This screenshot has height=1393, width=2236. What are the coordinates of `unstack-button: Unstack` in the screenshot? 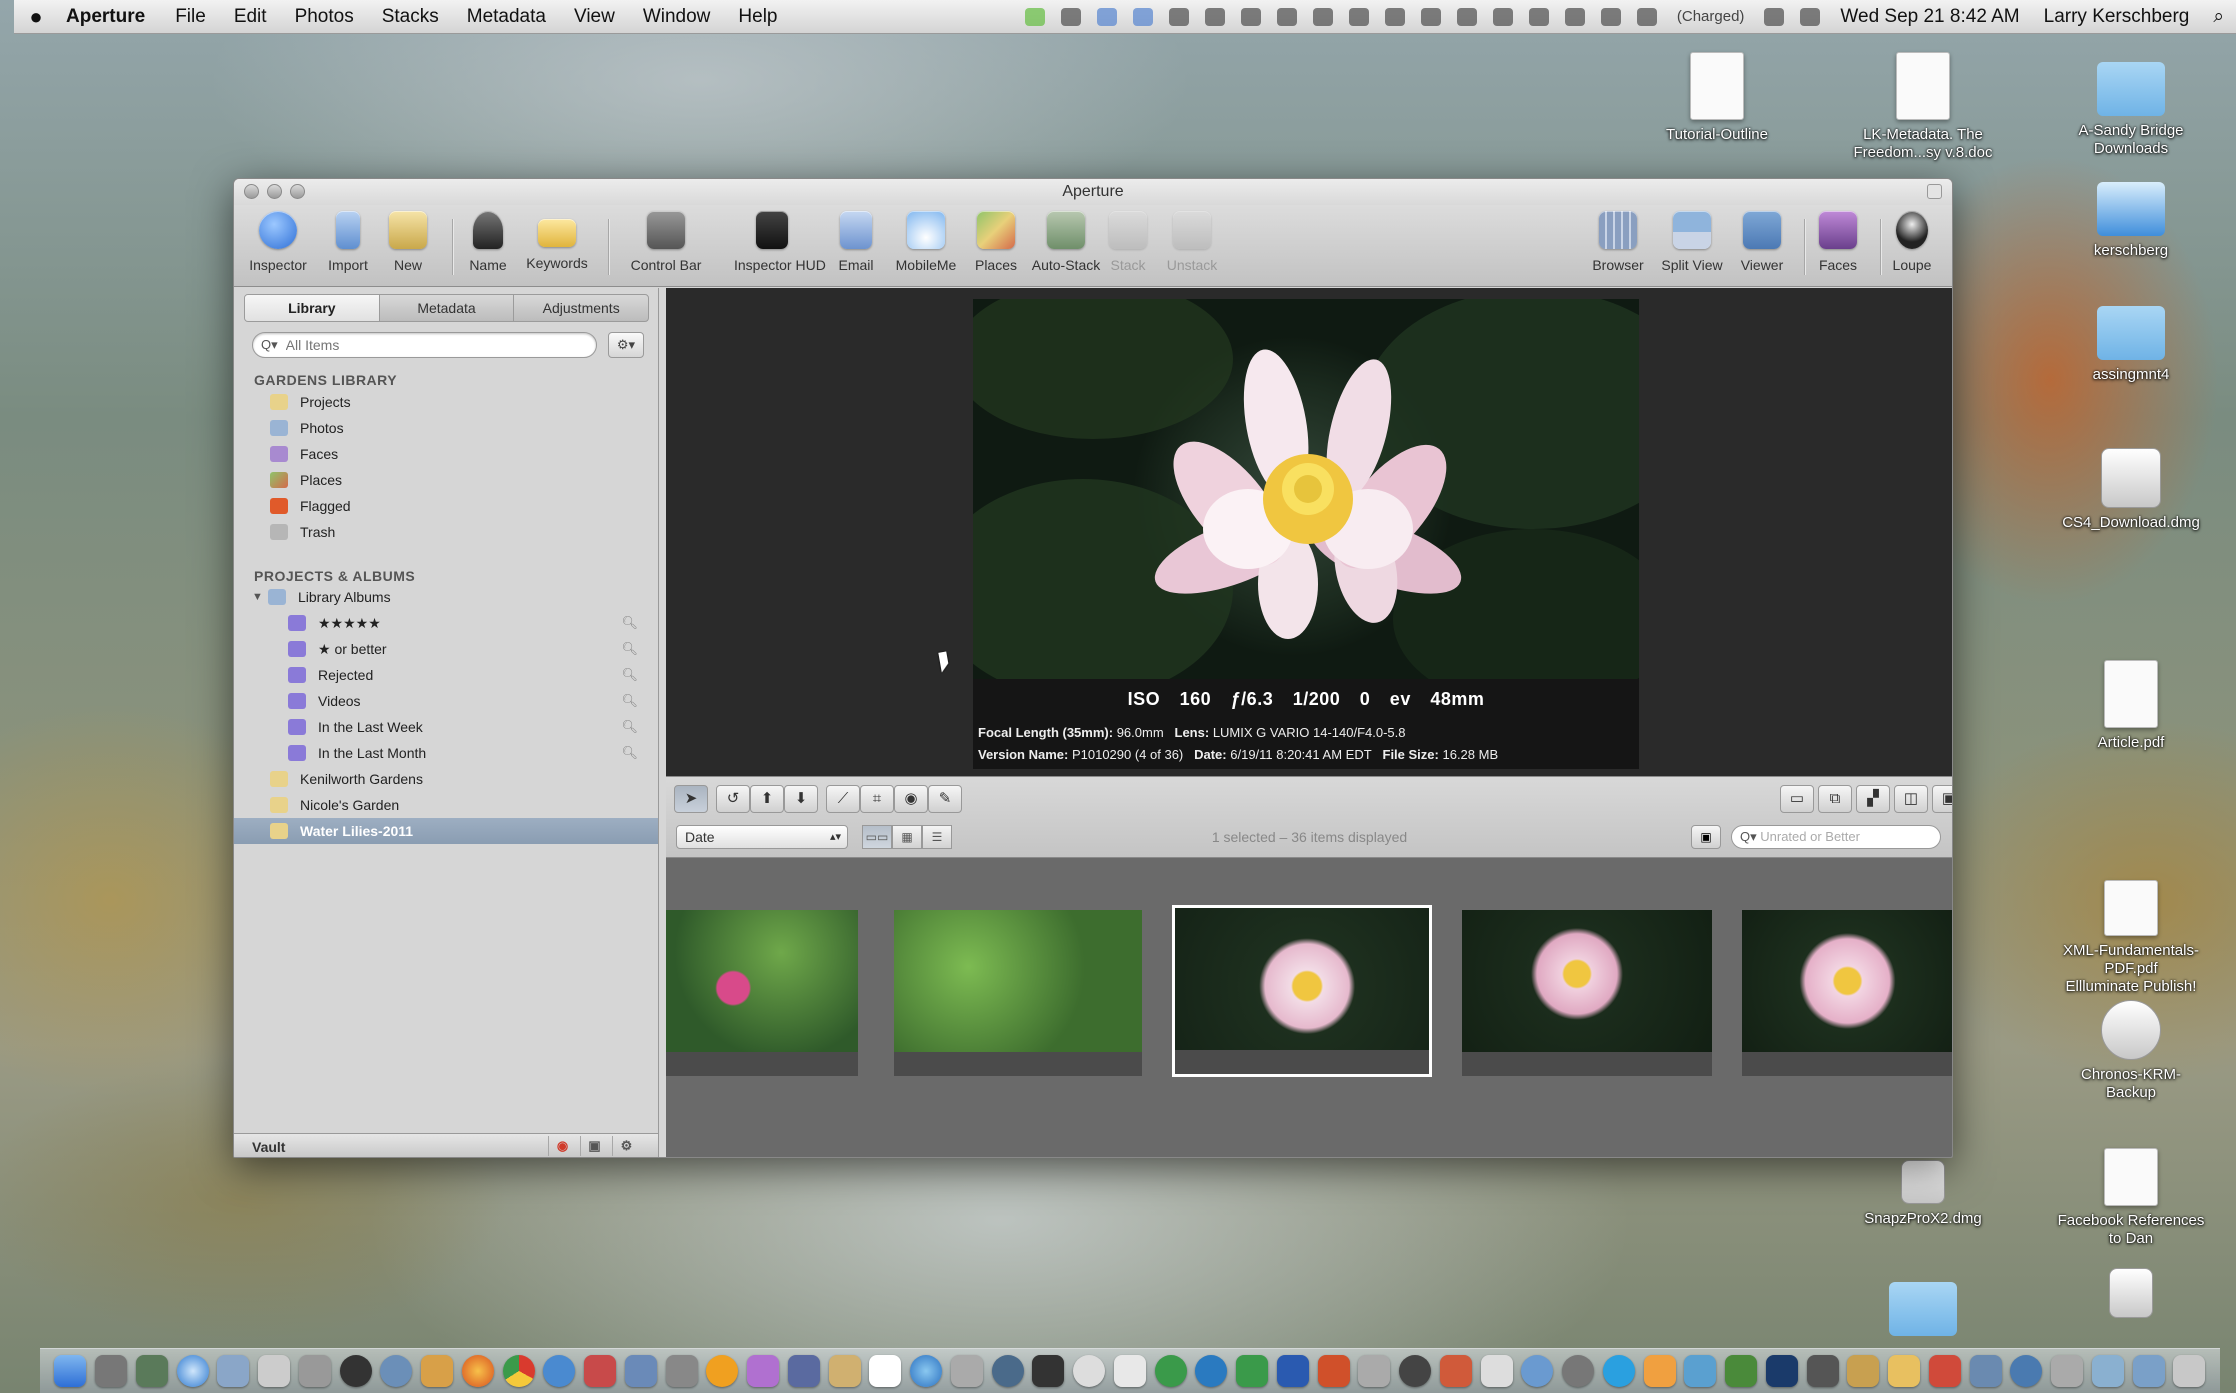 It's located at (1192, 242).